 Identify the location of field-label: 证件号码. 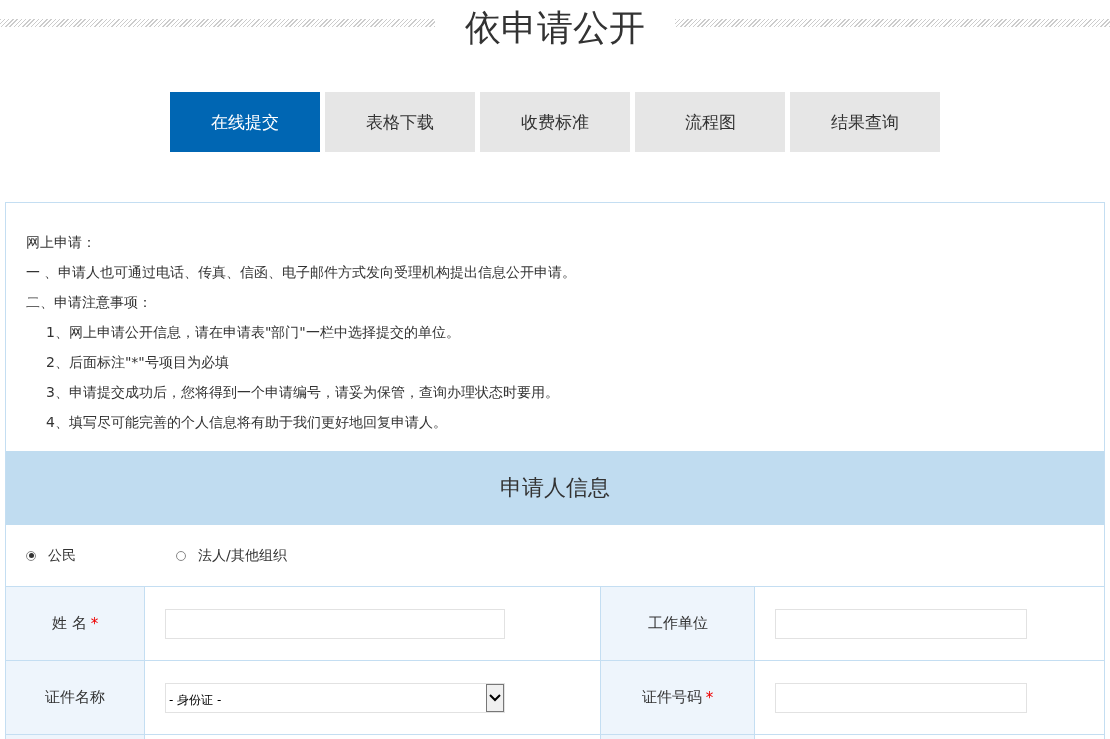
(671, 697).